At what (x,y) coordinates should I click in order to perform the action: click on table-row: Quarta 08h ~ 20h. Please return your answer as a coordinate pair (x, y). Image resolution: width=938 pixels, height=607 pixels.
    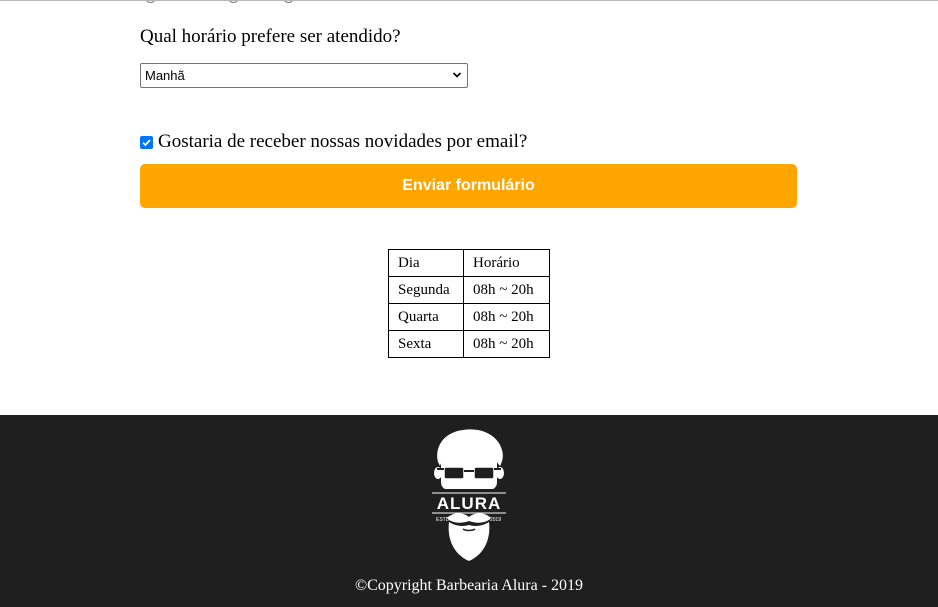
    Looking at the image, I should click on (469, 317).